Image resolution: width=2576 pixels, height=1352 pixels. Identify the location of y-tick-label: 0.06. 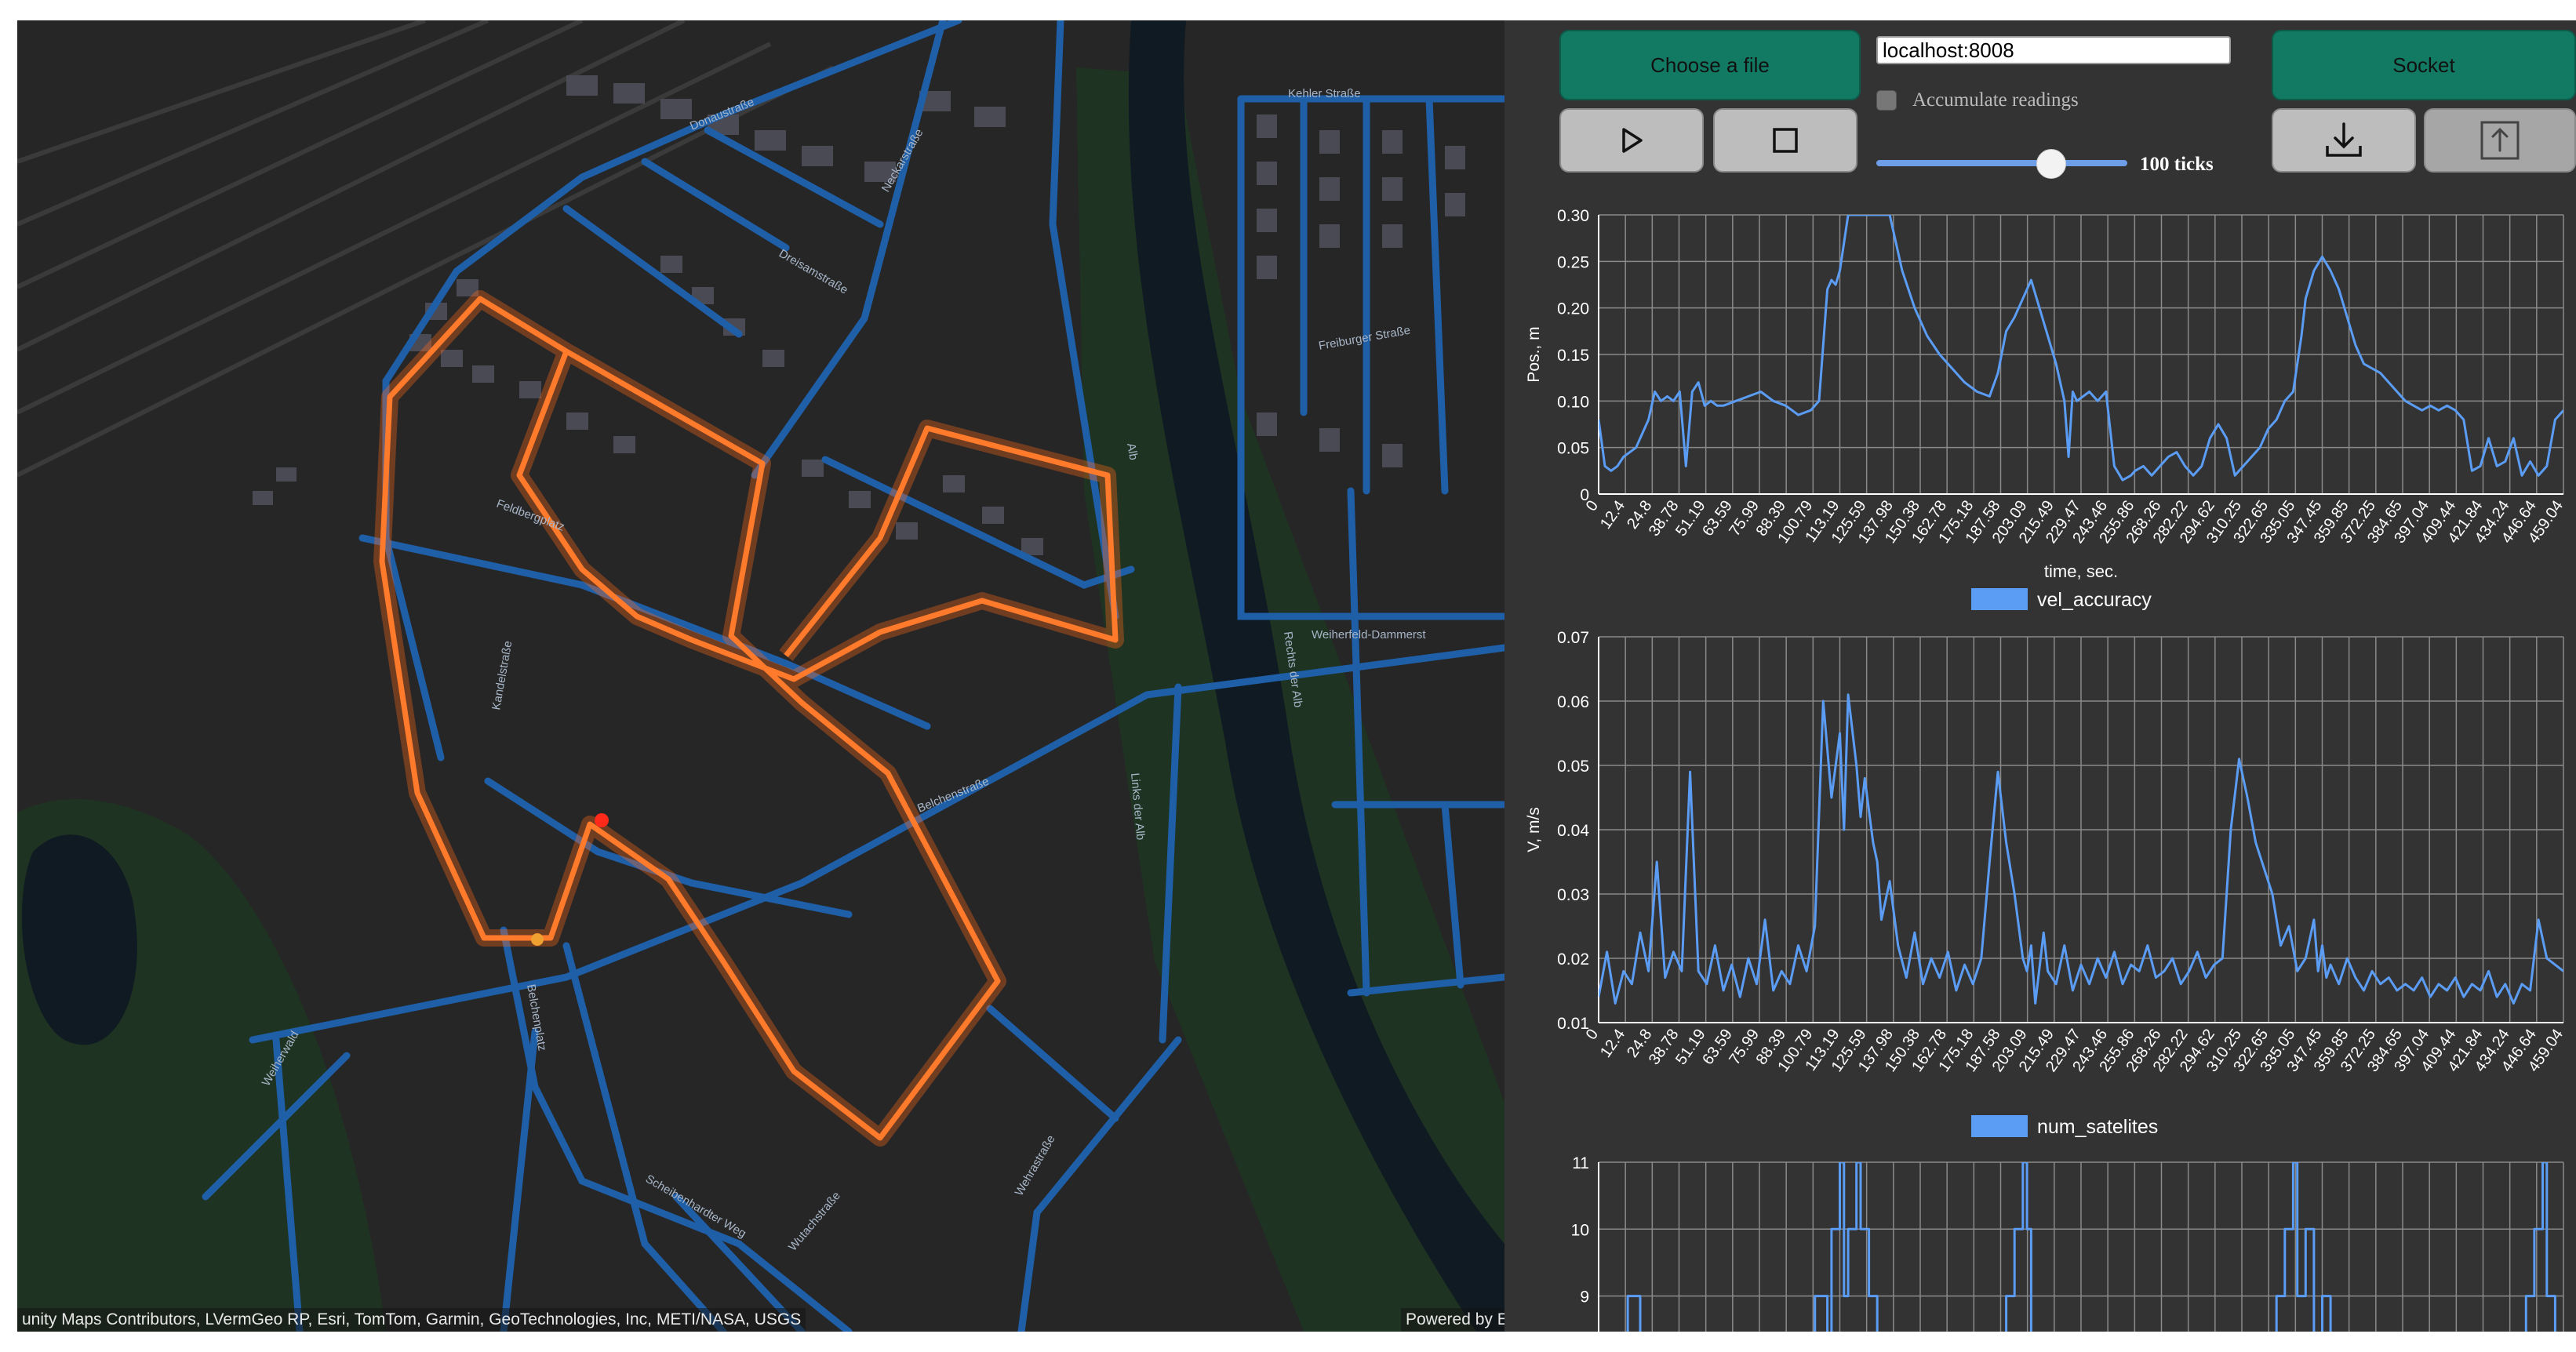
(1573, 702).